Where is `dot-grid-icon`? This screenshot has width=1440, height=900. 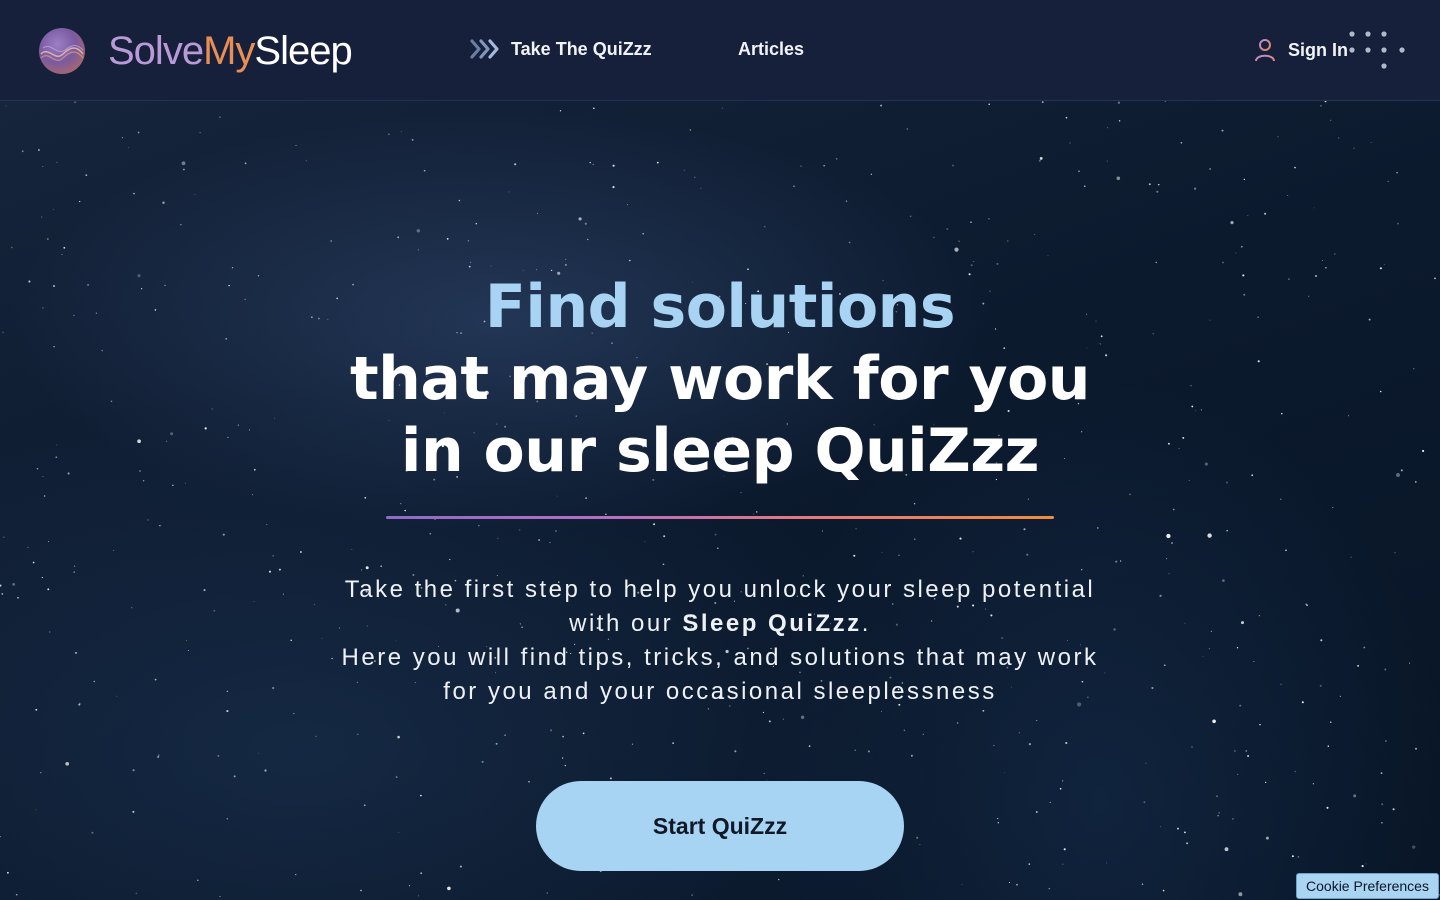
dot-grid-icon is located at coordinates (1377, 50).